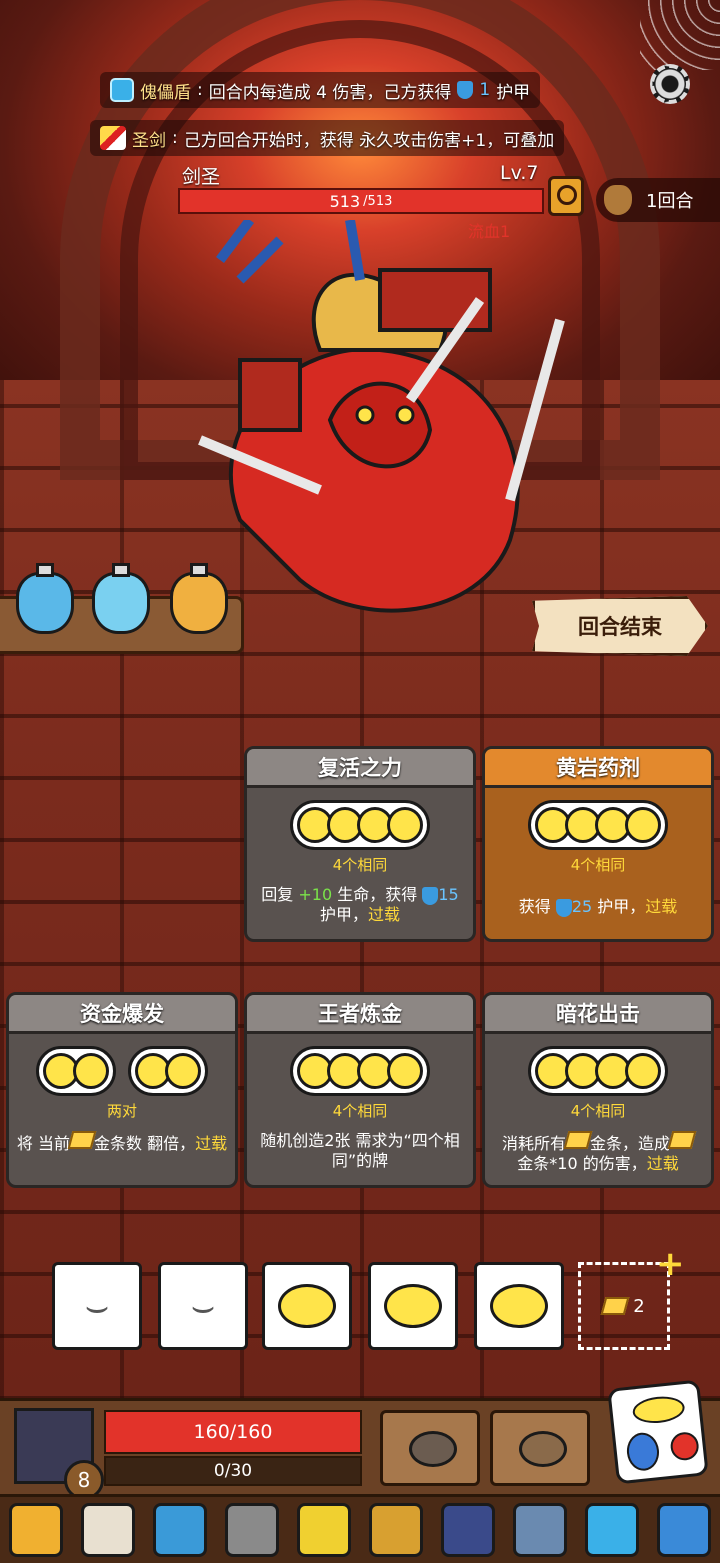 The height and width of the screenshot is (1563, 720). Describe the element at coordinates (122, 1142) in the screenshot. I see `card-description: 将 当前 金条数 翻倍，过载` at that location.